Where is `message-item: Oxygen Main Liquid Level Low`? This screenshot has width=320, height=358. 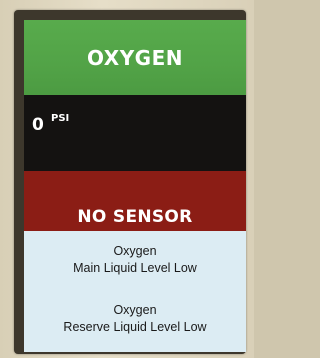
message-item: Oxygen Main Liquid Level Low is located at coordinates (135, 260).